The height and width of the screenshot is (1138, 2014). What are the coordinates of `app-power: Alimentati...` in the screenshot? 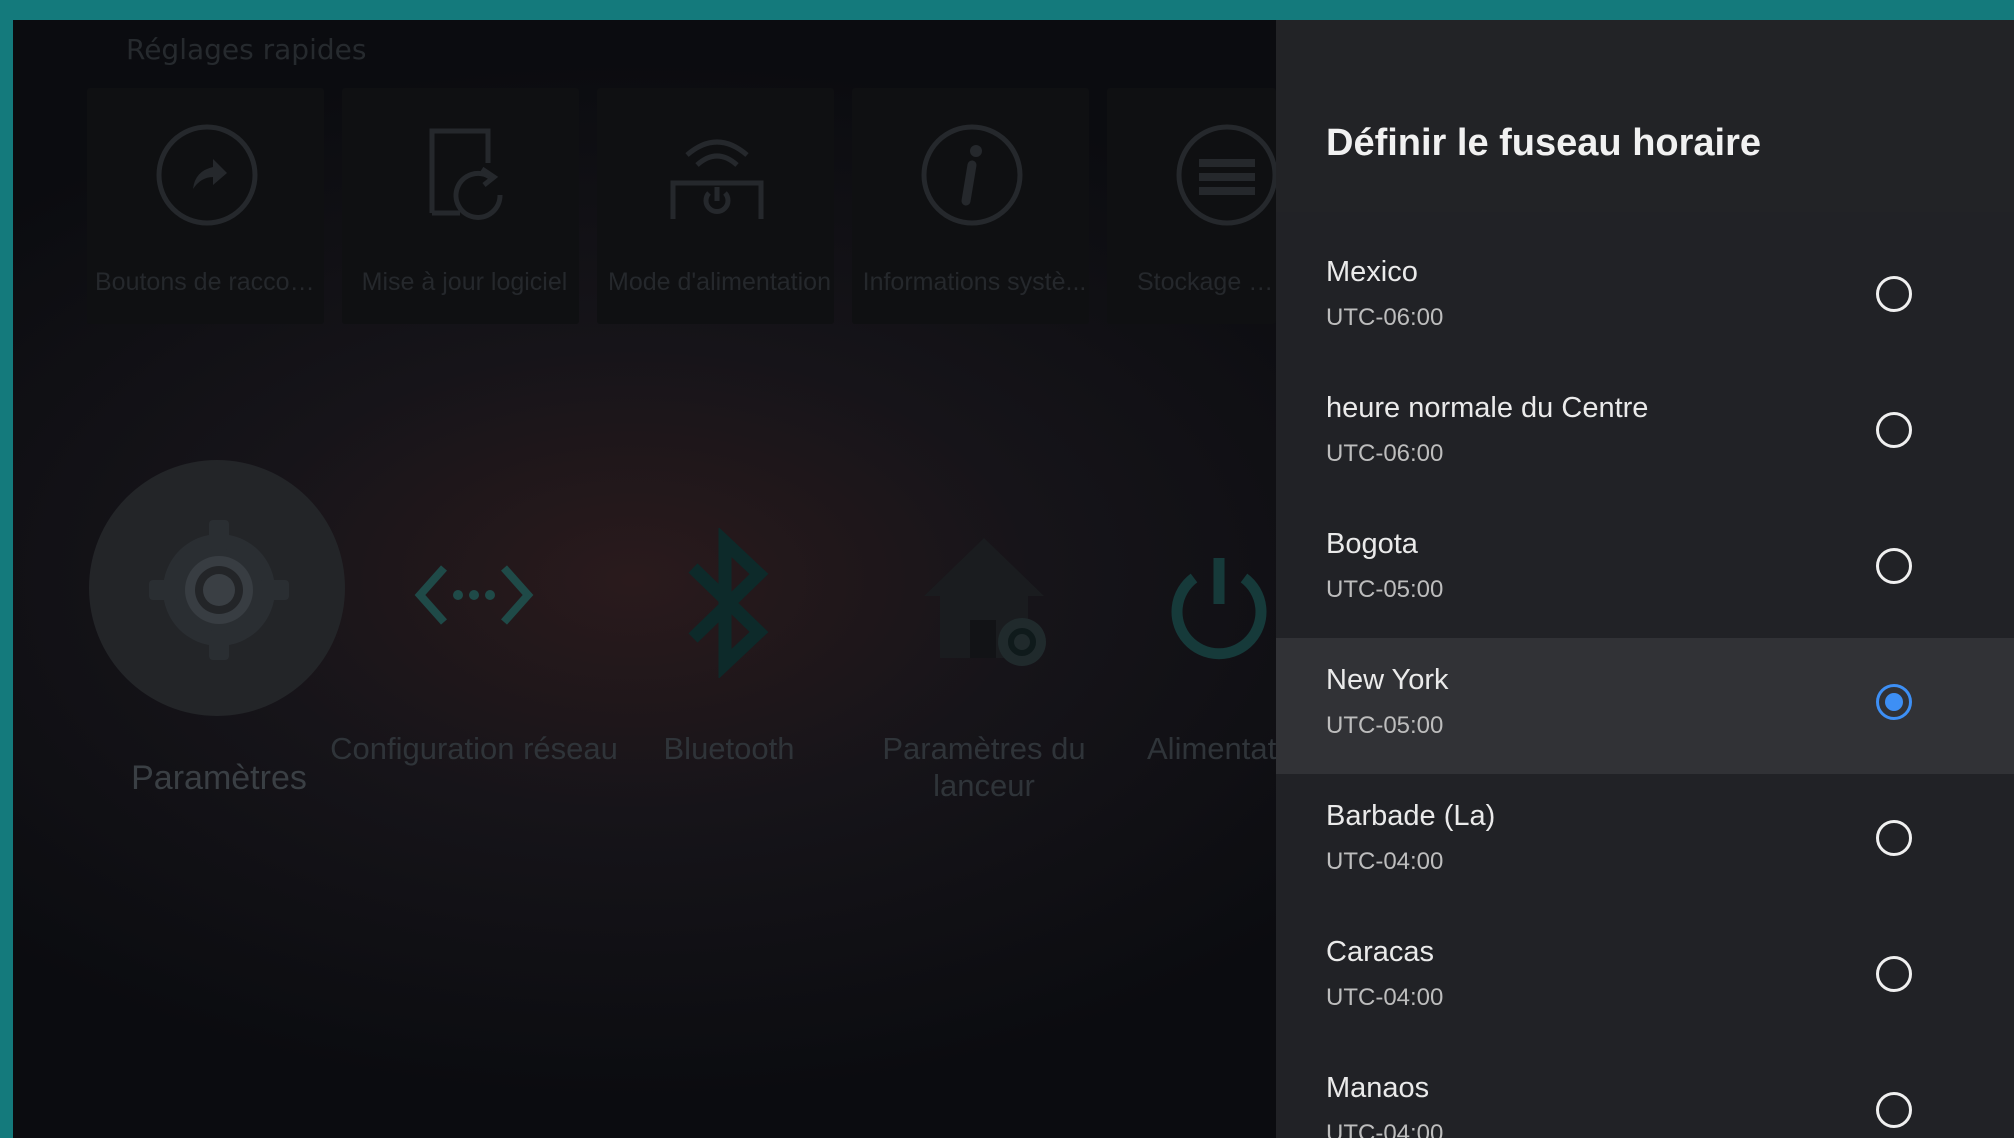 It's located at (1192, 640).